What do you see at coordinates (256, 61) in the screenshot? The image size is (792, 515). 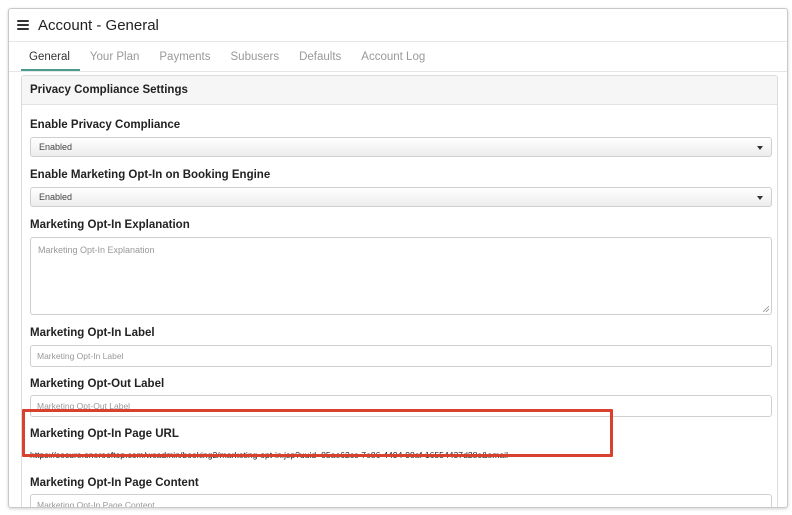 I see `tab-subusers: Subusers` at bounding box center [256, 61].